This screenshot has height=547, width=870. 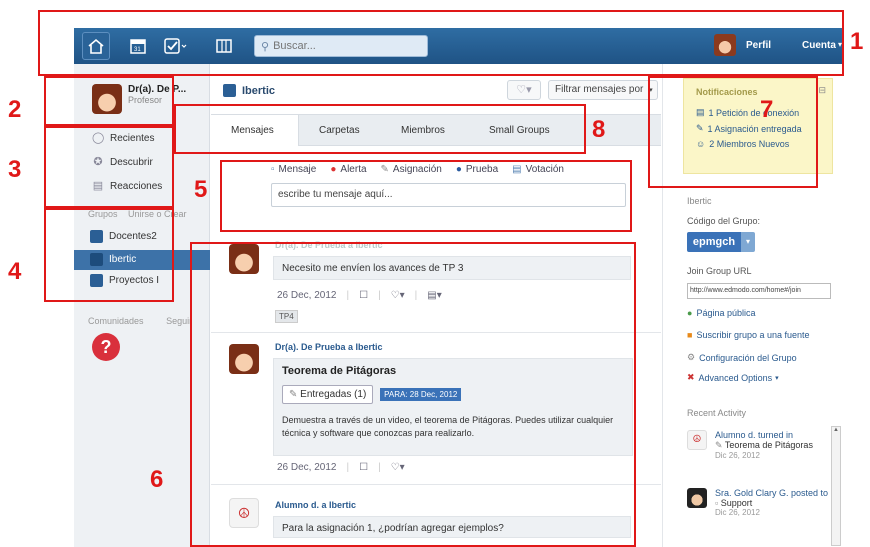 What do you see at coordinates (127, 186) in the screenshot?
I see `sidebar-item-reacciones: ▤ Reacciones` at bounding box center [127, 186].